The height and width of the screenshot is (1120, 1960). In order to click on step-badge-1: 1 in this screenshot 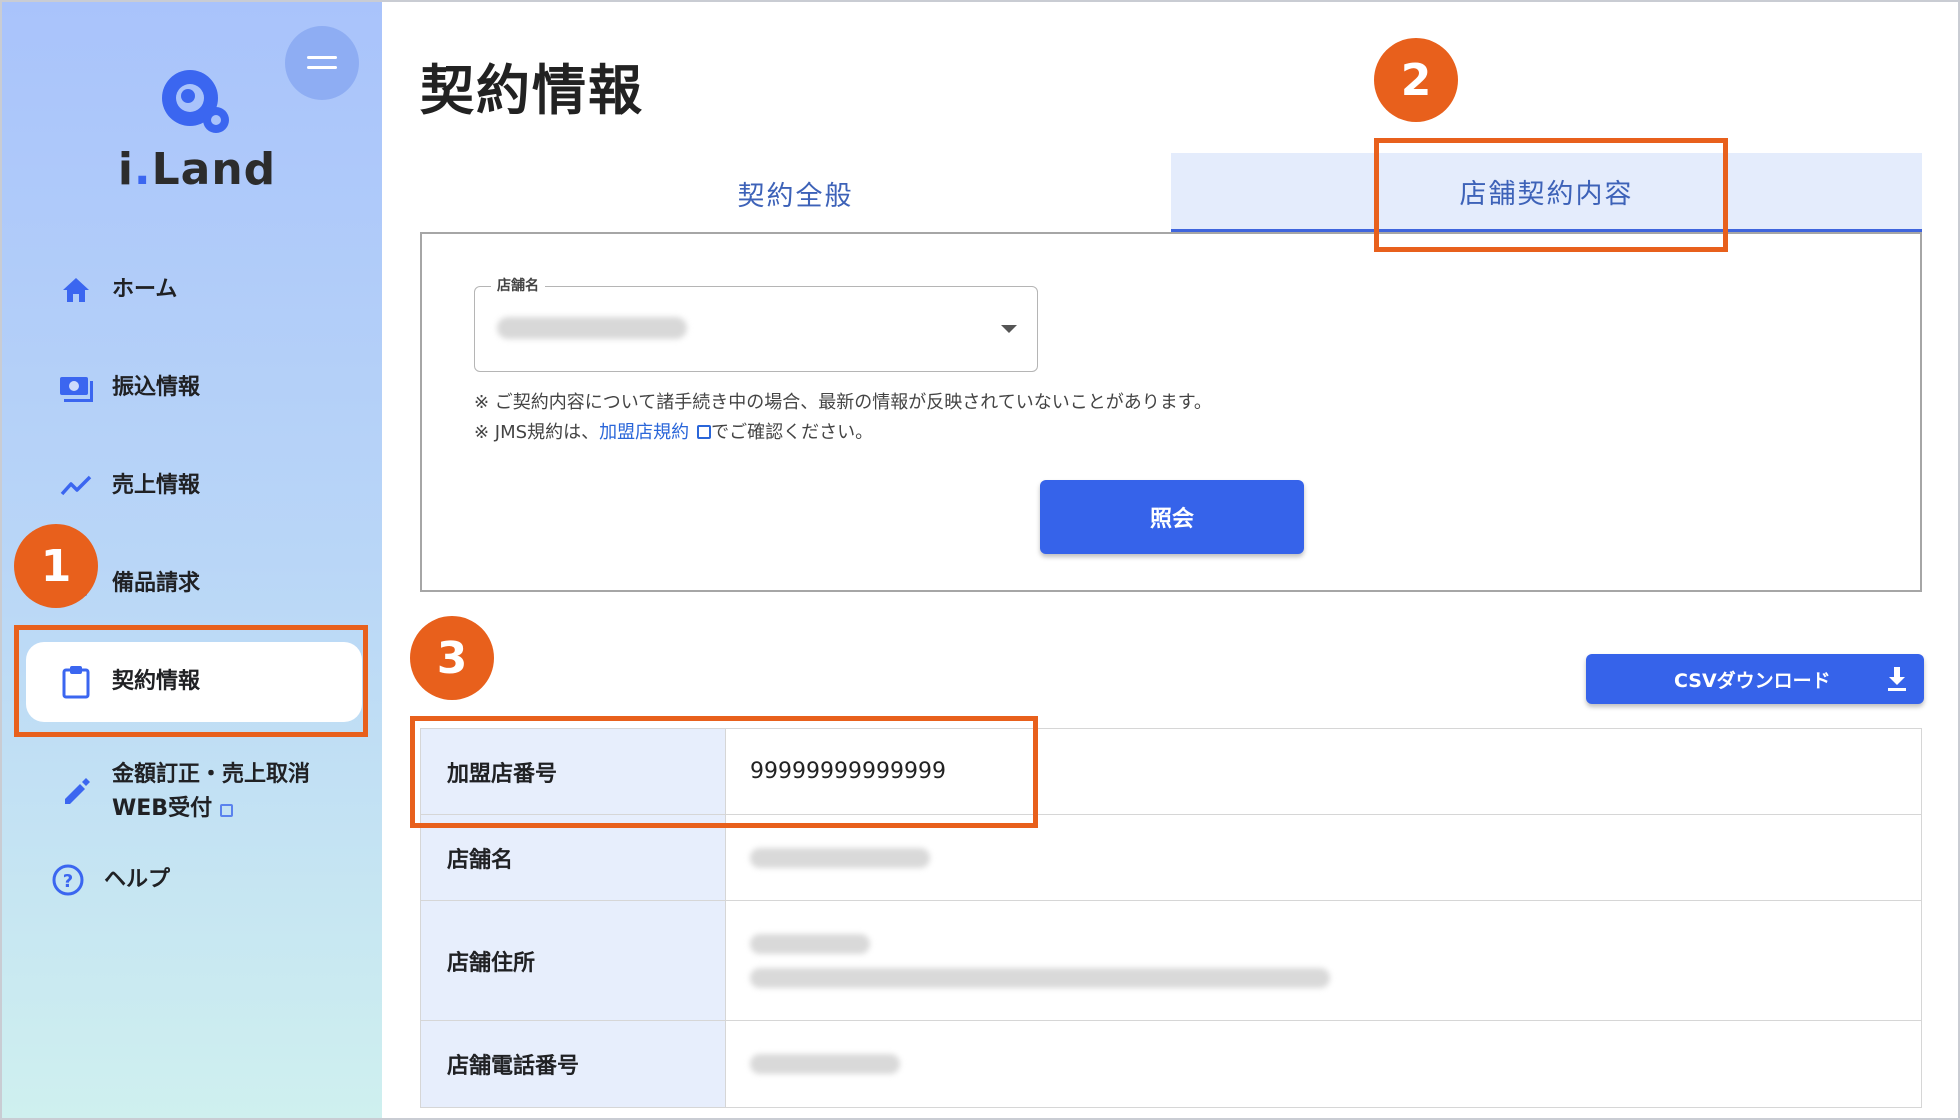, I will do `click(56, 566)`.